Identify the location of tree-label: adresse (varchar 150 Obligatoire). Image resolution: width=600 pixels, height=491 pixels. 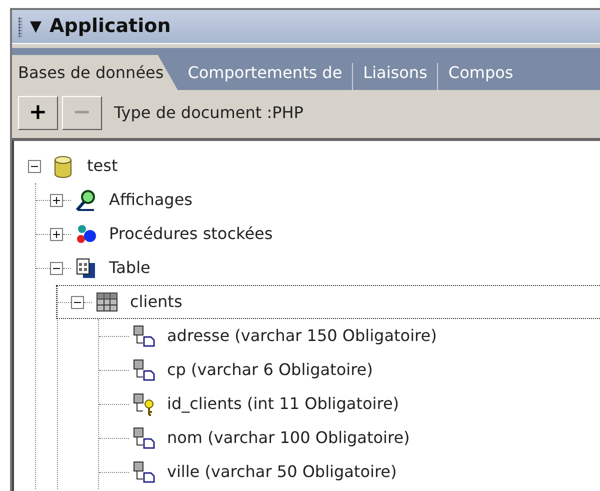
(302, 336).